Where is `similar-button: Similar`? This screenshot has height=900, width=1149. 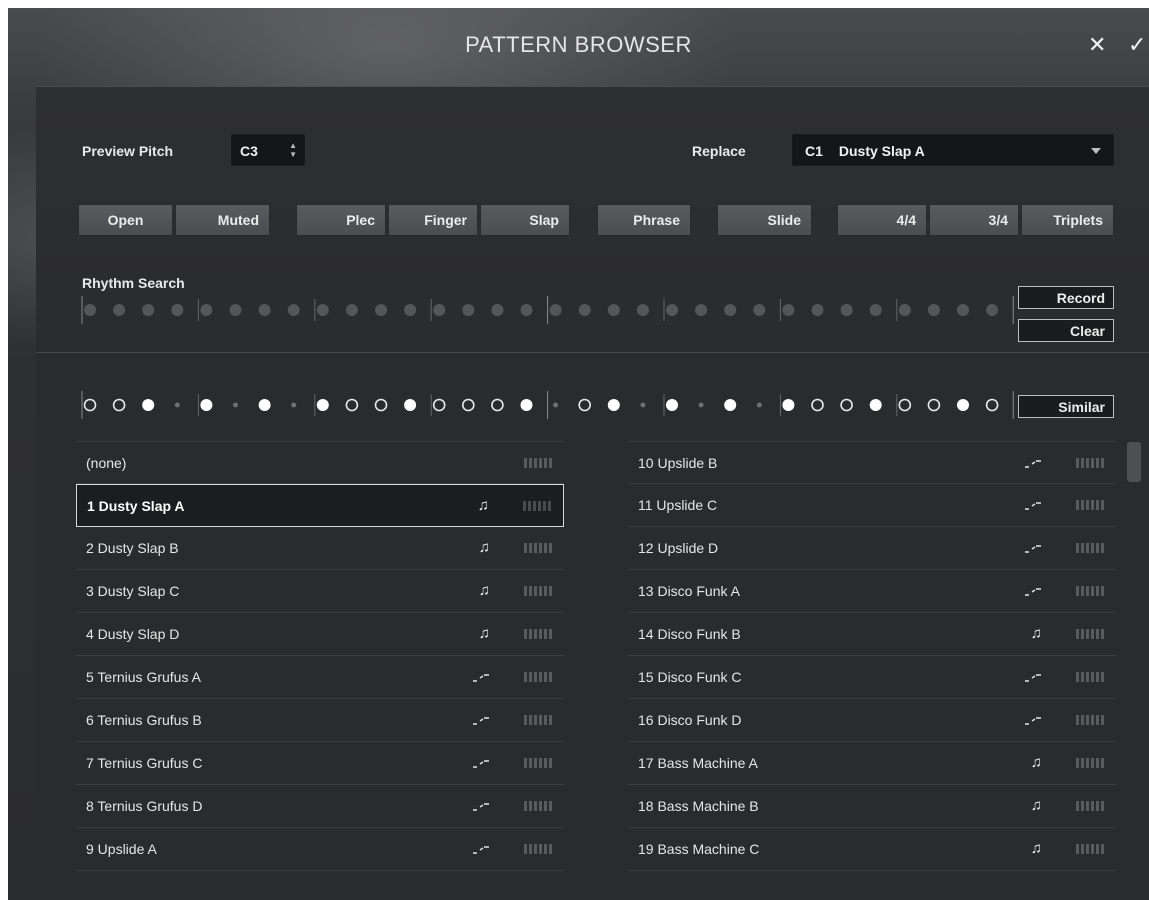 similar-button: Similar is located at coordinates (1066, 406).